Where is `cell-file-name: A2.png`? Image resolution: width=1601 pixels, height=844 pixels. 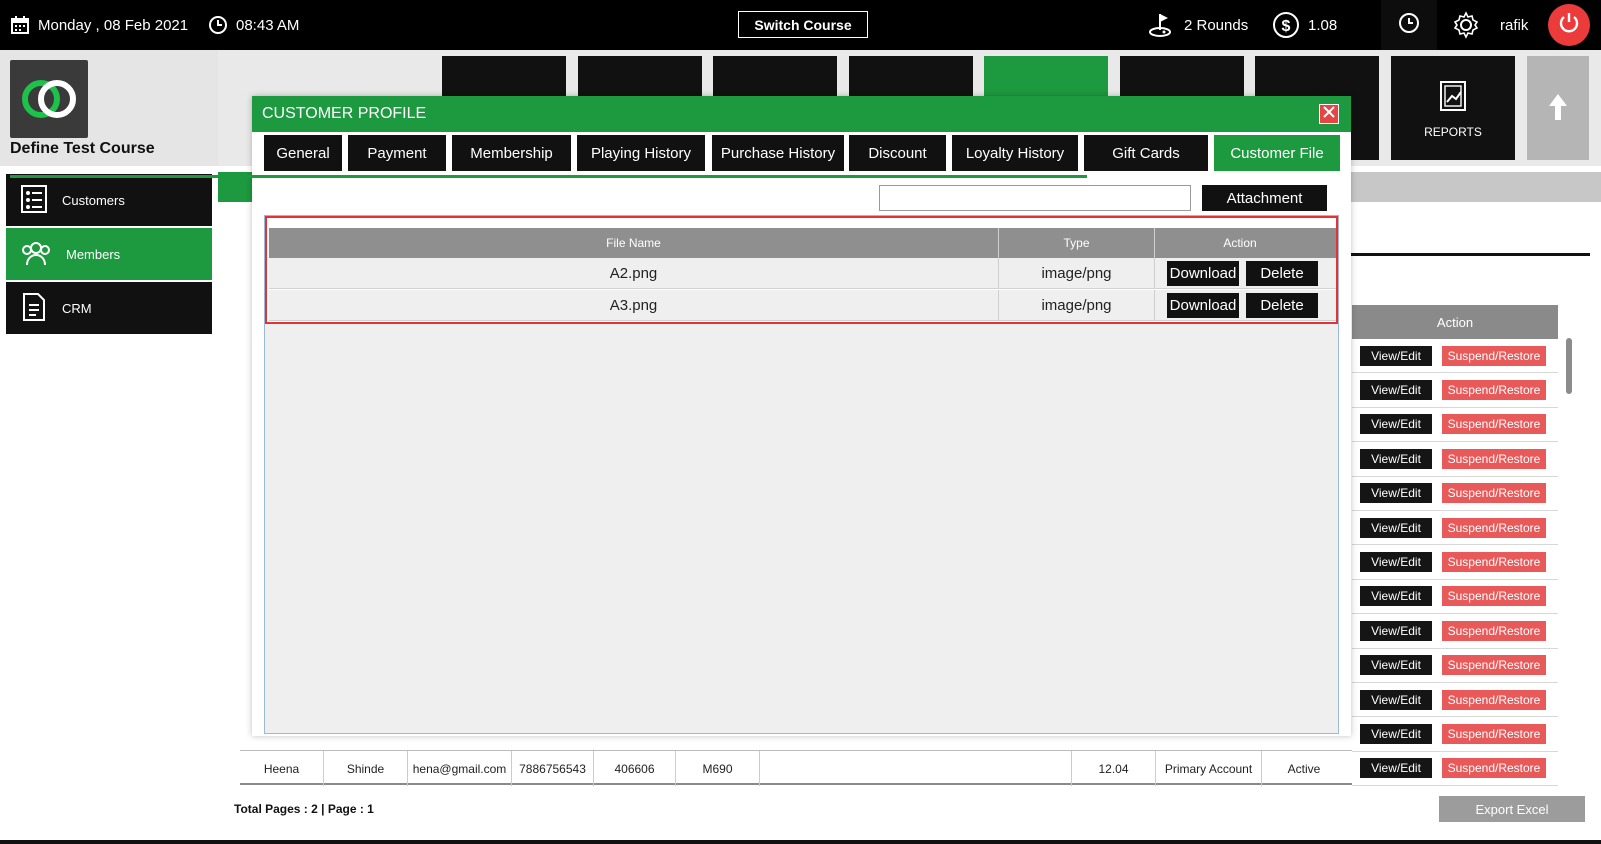
cell-file-name: A2.png is located at coordinates (634, 273).